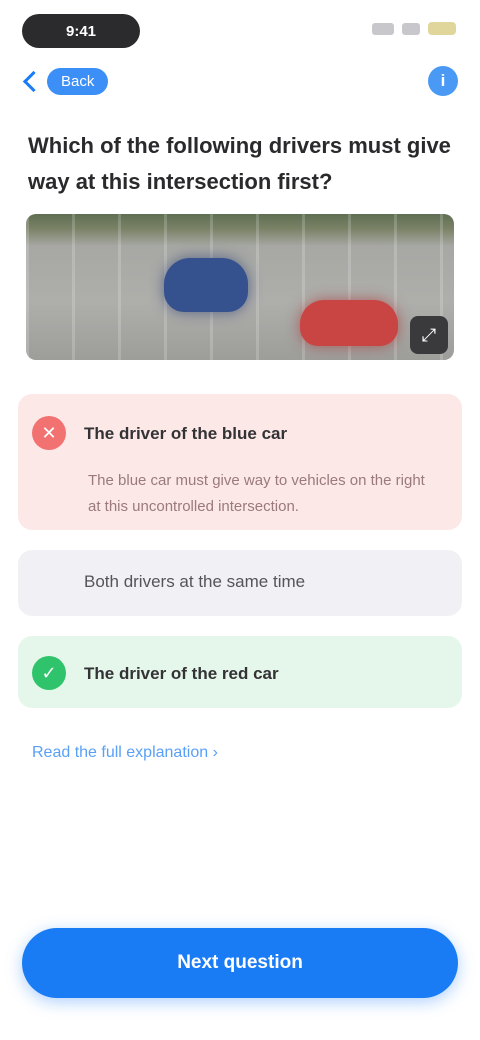 The width and height of the screenshot is (480, 1040). I want to click on nav-bar: Back i, so click(240, 81).